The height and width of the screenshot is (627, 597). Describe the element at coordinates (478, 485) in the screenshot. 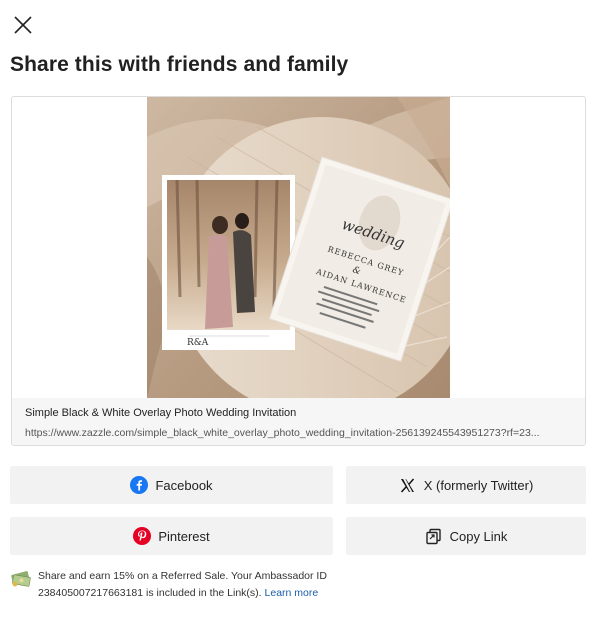

I see `x-label: X (formerly Twitter)` at that location.